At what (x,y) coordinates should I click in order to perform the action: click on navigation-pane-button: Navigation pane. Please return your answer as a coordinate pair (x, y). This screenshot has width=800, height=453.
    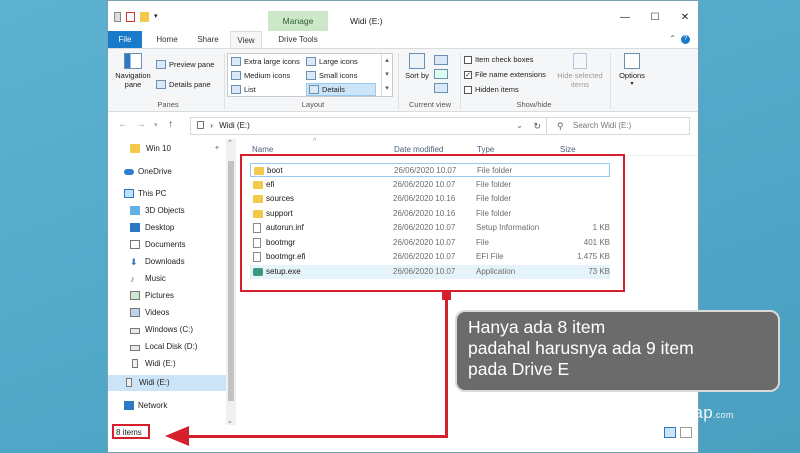
    Looking at the image, I should click on (133, 71).